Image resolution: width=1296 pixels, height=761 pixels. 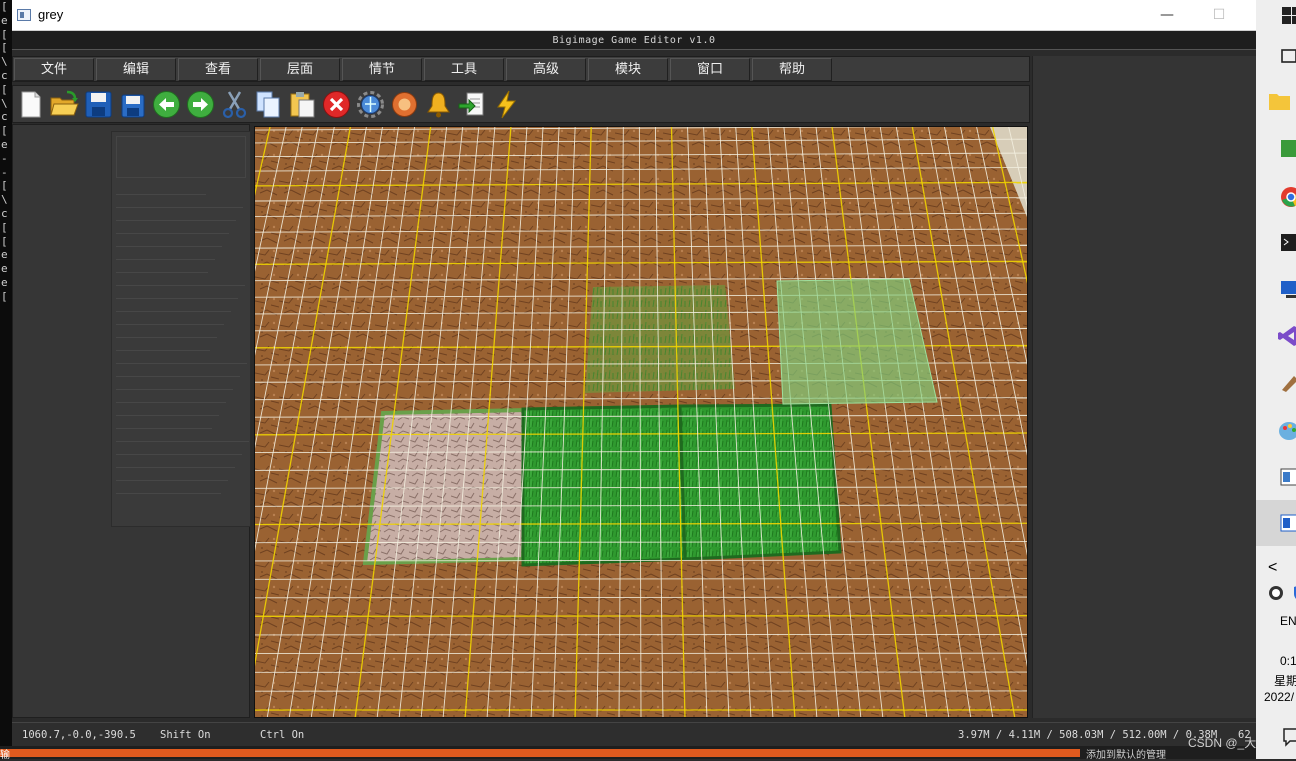 I want to click on menu-advanced: 高级, so click(x=546, y=69).